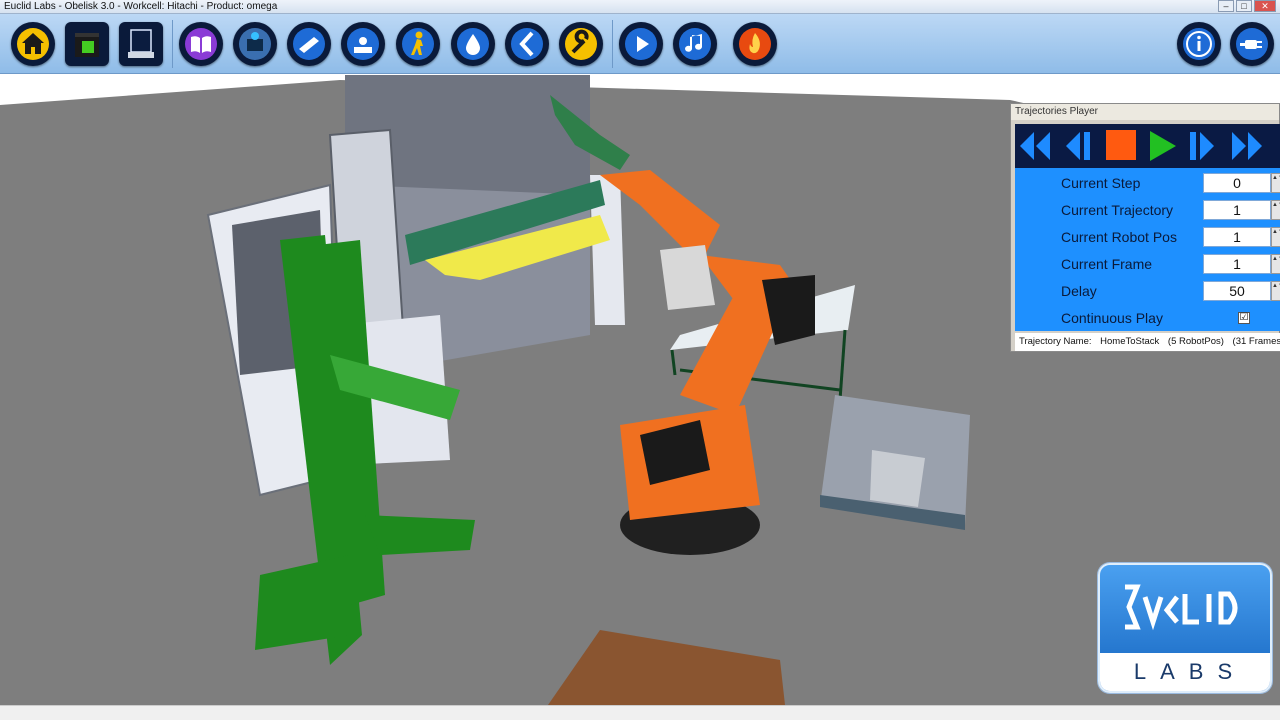 This screenshot has width=1280, height=720. Describe the element at coordinates (1117, 210) in the screenshot. I see `current-trajectory-label: Current Trajectory` at that location.